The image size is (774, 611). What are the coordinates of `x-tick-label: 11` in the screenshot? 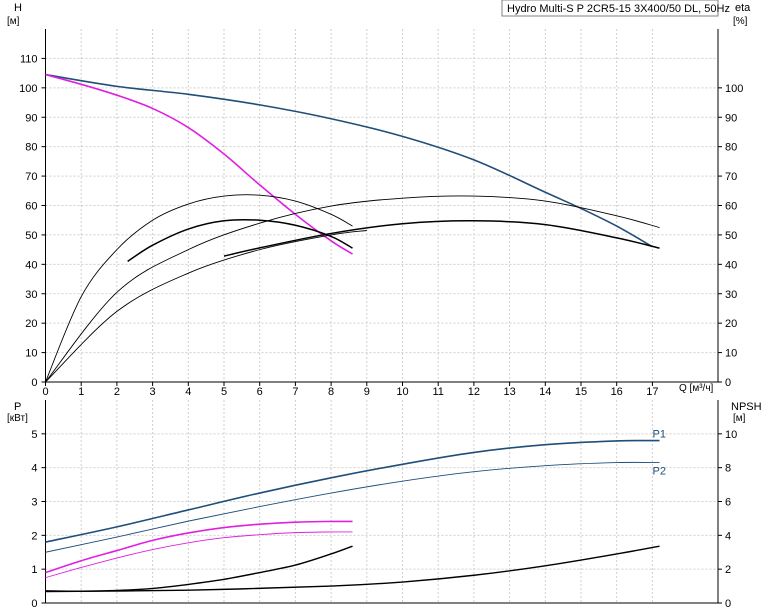 It's located at (437, 392).